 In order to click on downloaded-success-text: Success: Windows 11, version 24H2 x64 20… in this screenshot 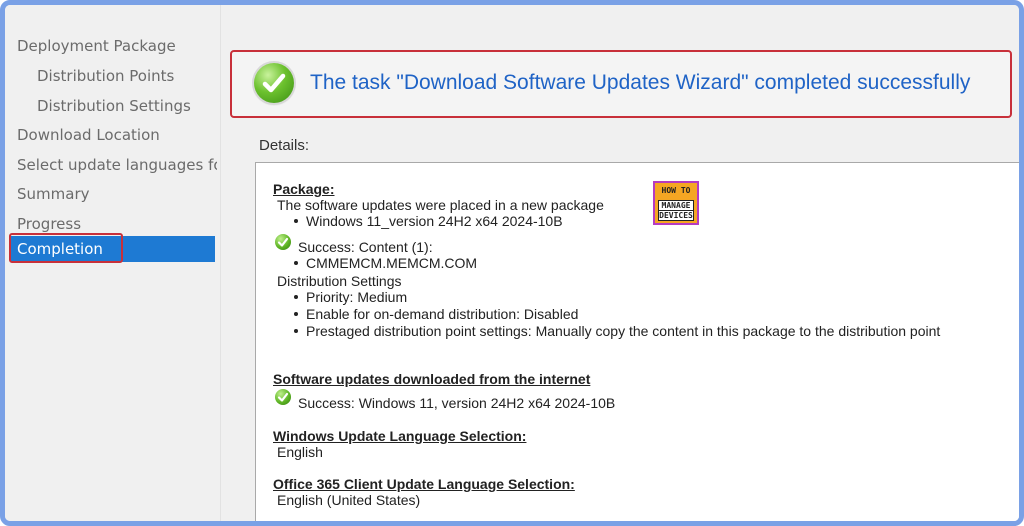, I will do `click(457, 403)`.